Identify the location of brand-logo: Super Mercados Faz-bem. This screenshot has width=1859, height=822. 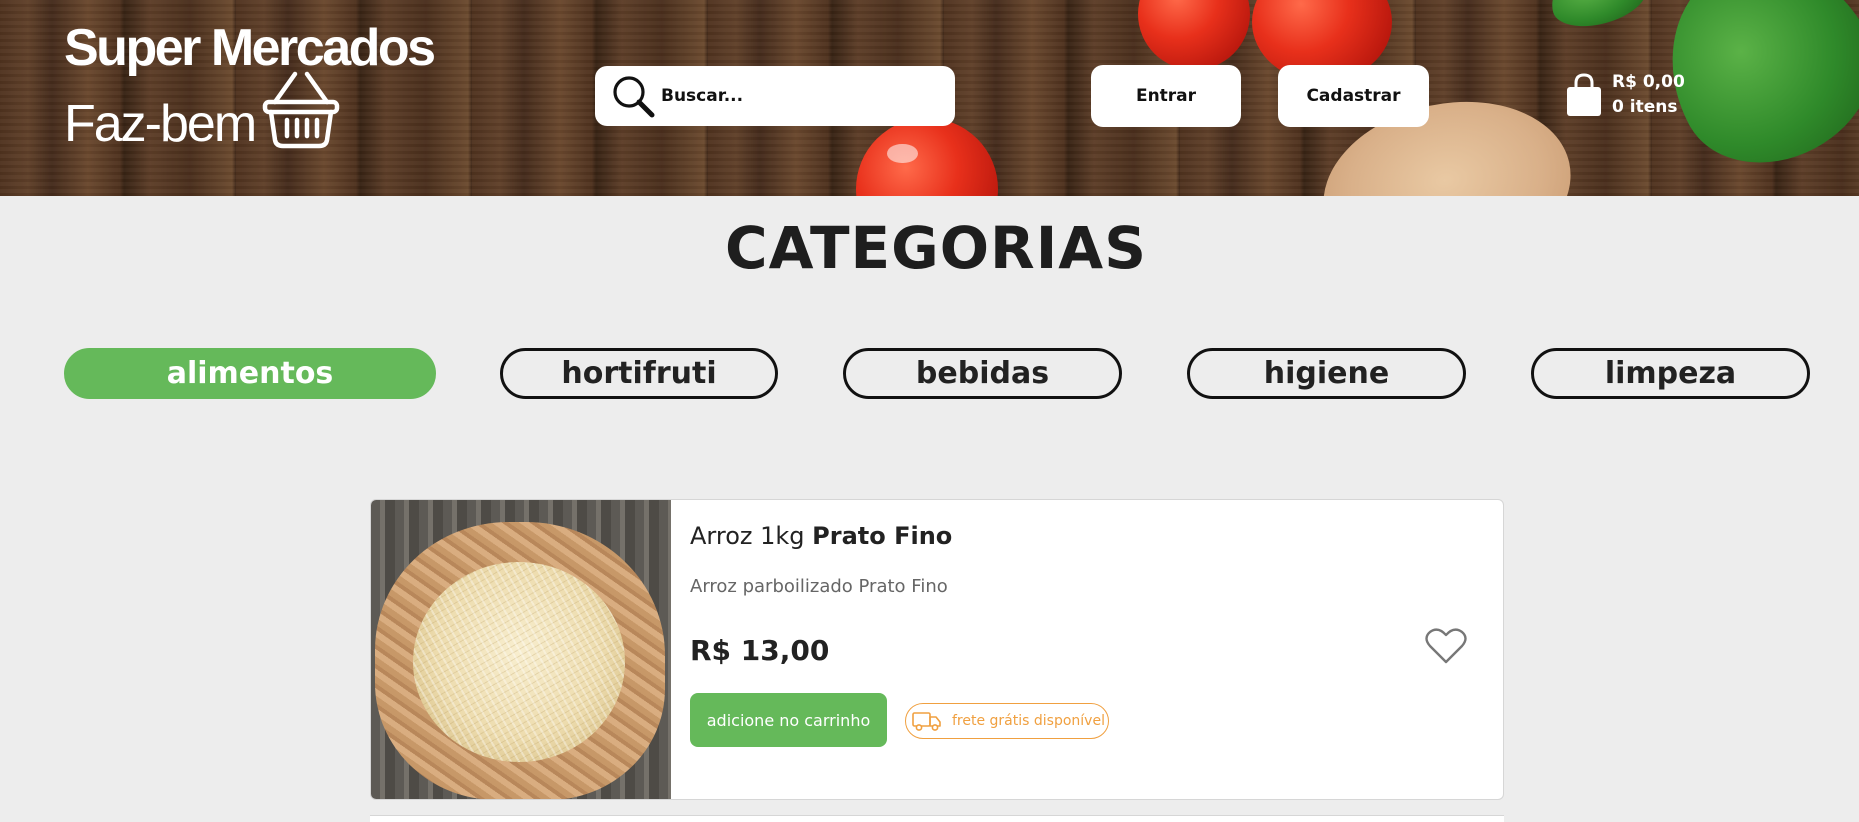
(250, 86).